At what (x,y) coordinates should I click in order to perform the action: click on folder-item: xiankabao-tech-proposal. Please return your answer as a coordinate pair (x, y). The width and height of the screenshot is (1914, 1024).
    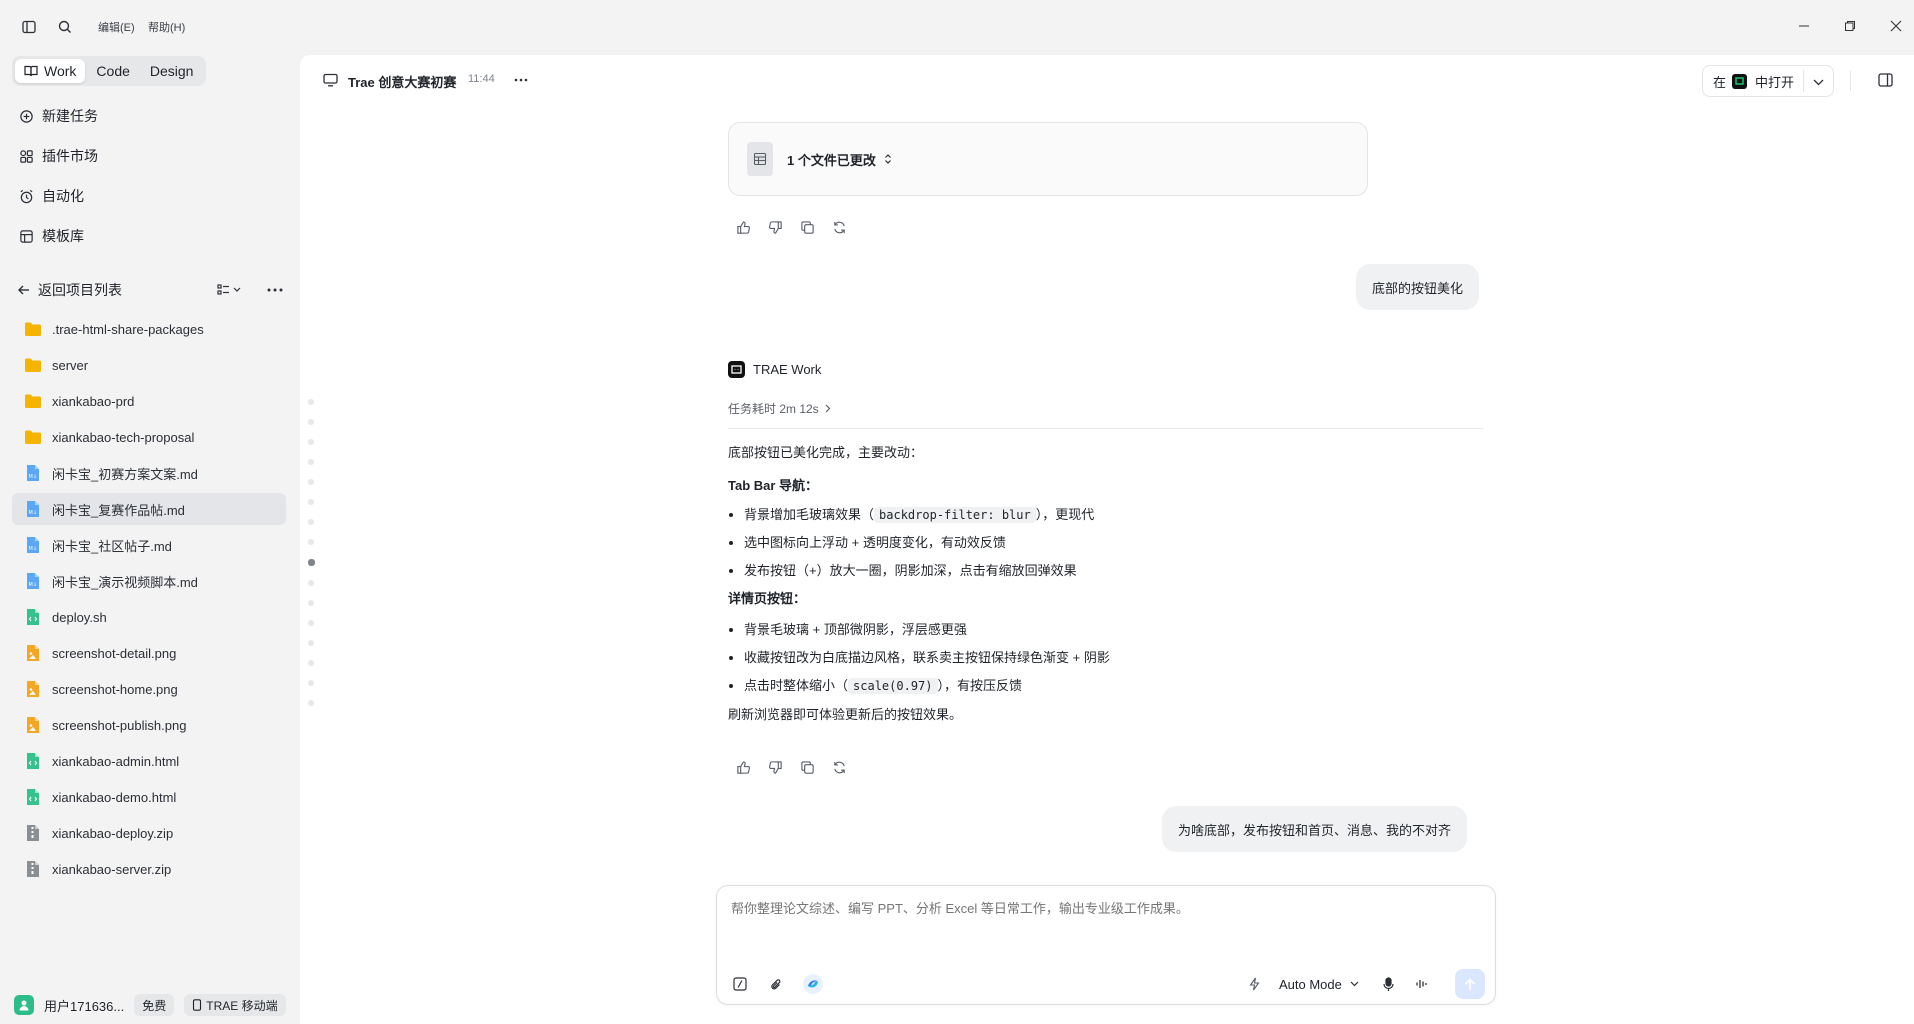
    Looking at the image, I should click on (149, 437).